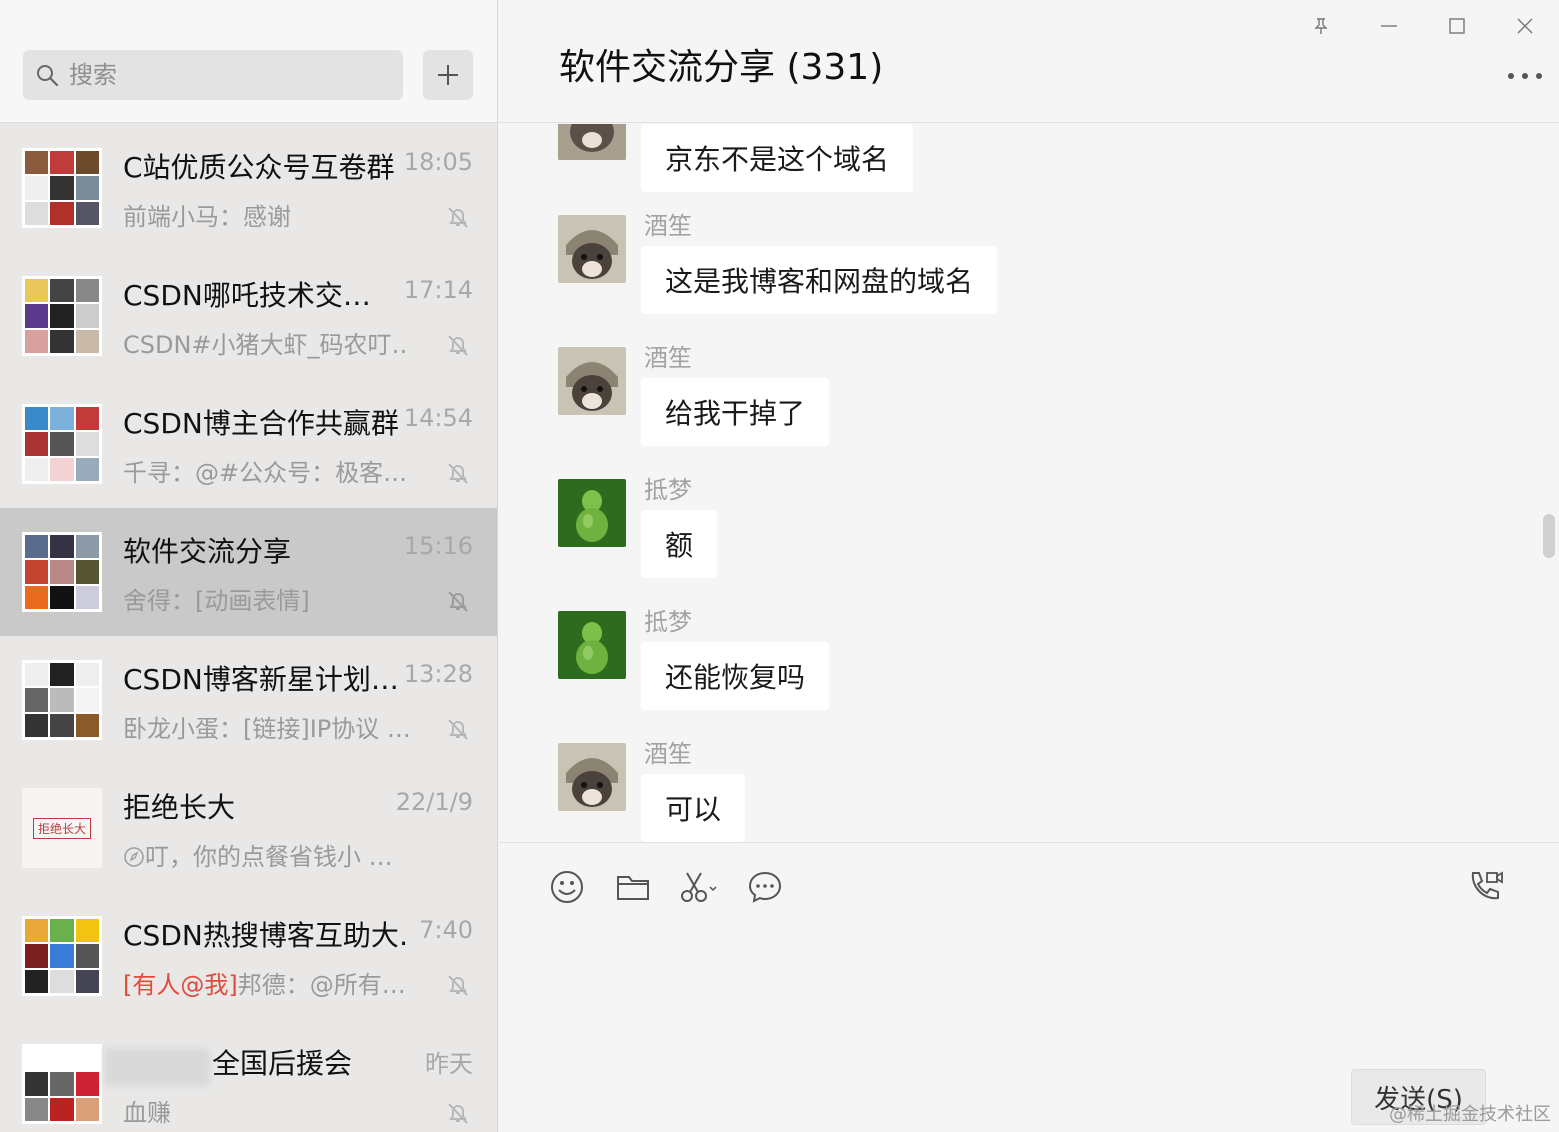 The image size is (1559, 1132). I want to click on chat-title: 软件交流分享 (331), so click(721, 67).